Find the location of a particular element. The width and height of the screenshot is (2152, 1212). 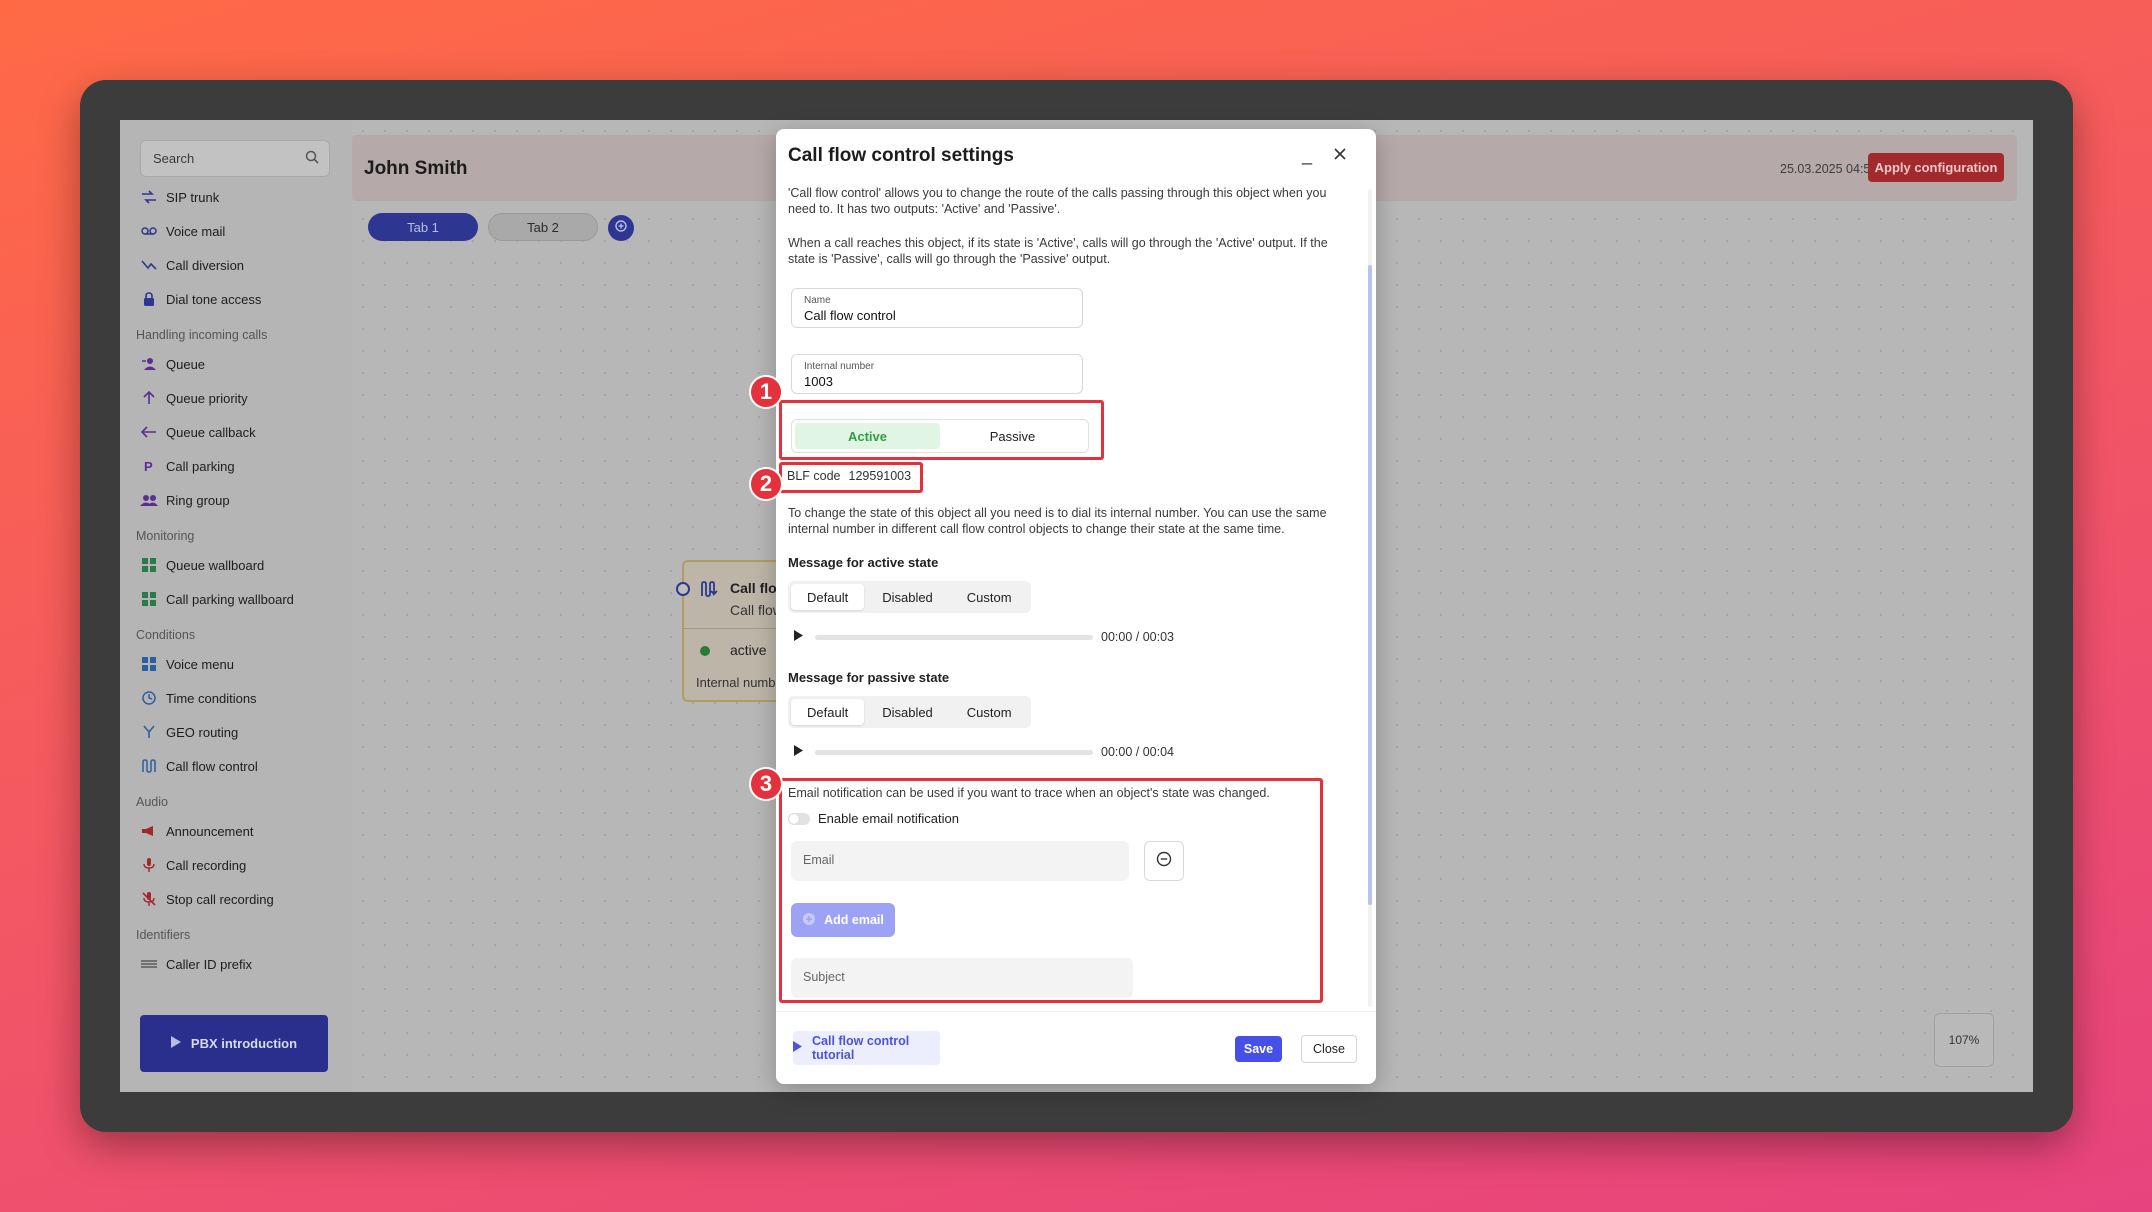

name-field: Name Call flow control is located at coordinates (937, 308).